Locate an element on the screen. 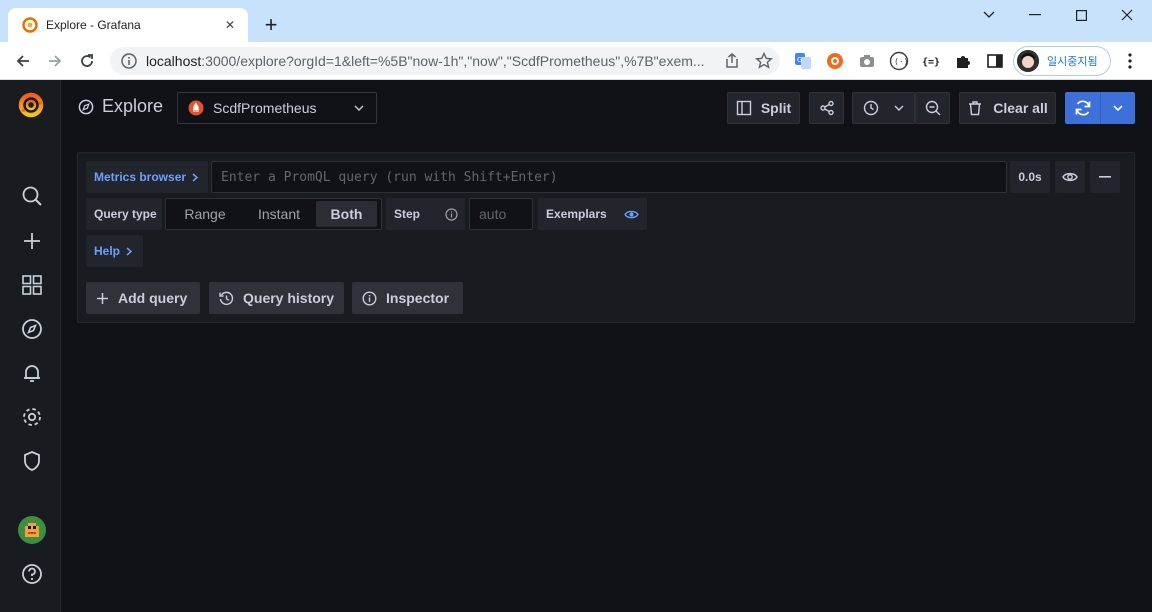  compass-icon is located at coordinates (86, 106).